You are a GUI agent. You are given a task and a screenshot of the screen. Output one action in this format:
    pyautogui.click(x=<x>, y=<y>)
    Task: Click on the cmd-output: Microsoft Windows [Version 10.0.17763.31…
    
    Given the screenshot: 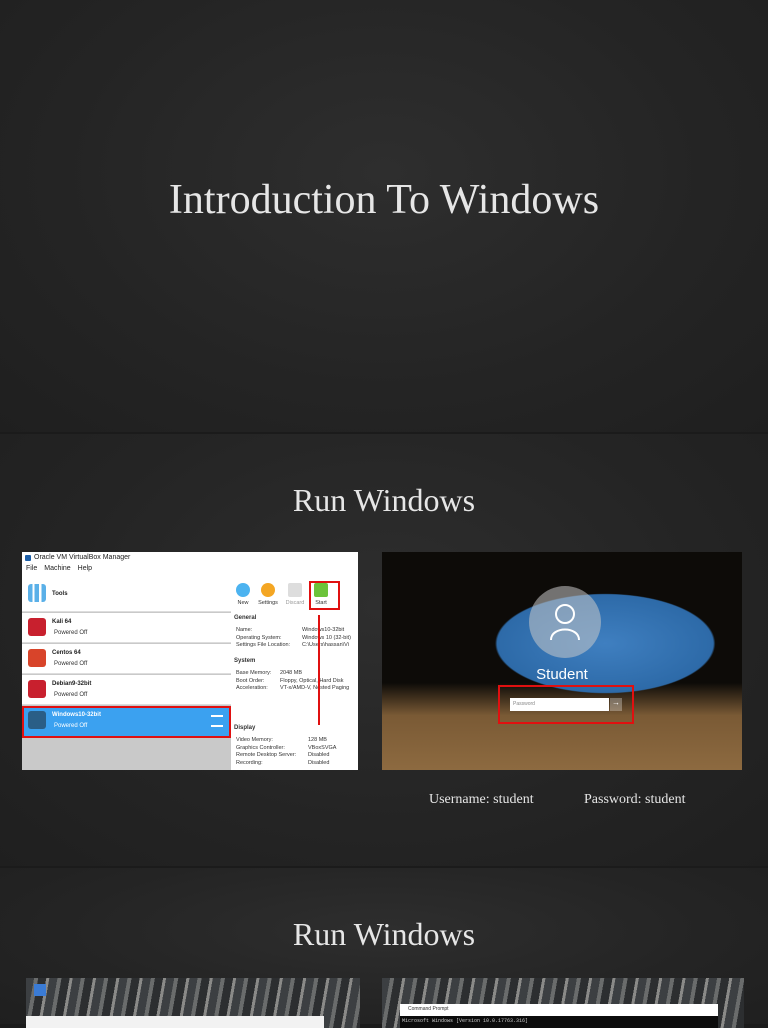 What is the action you would take?
    pyautogui.click(x=559, y=1022)
    